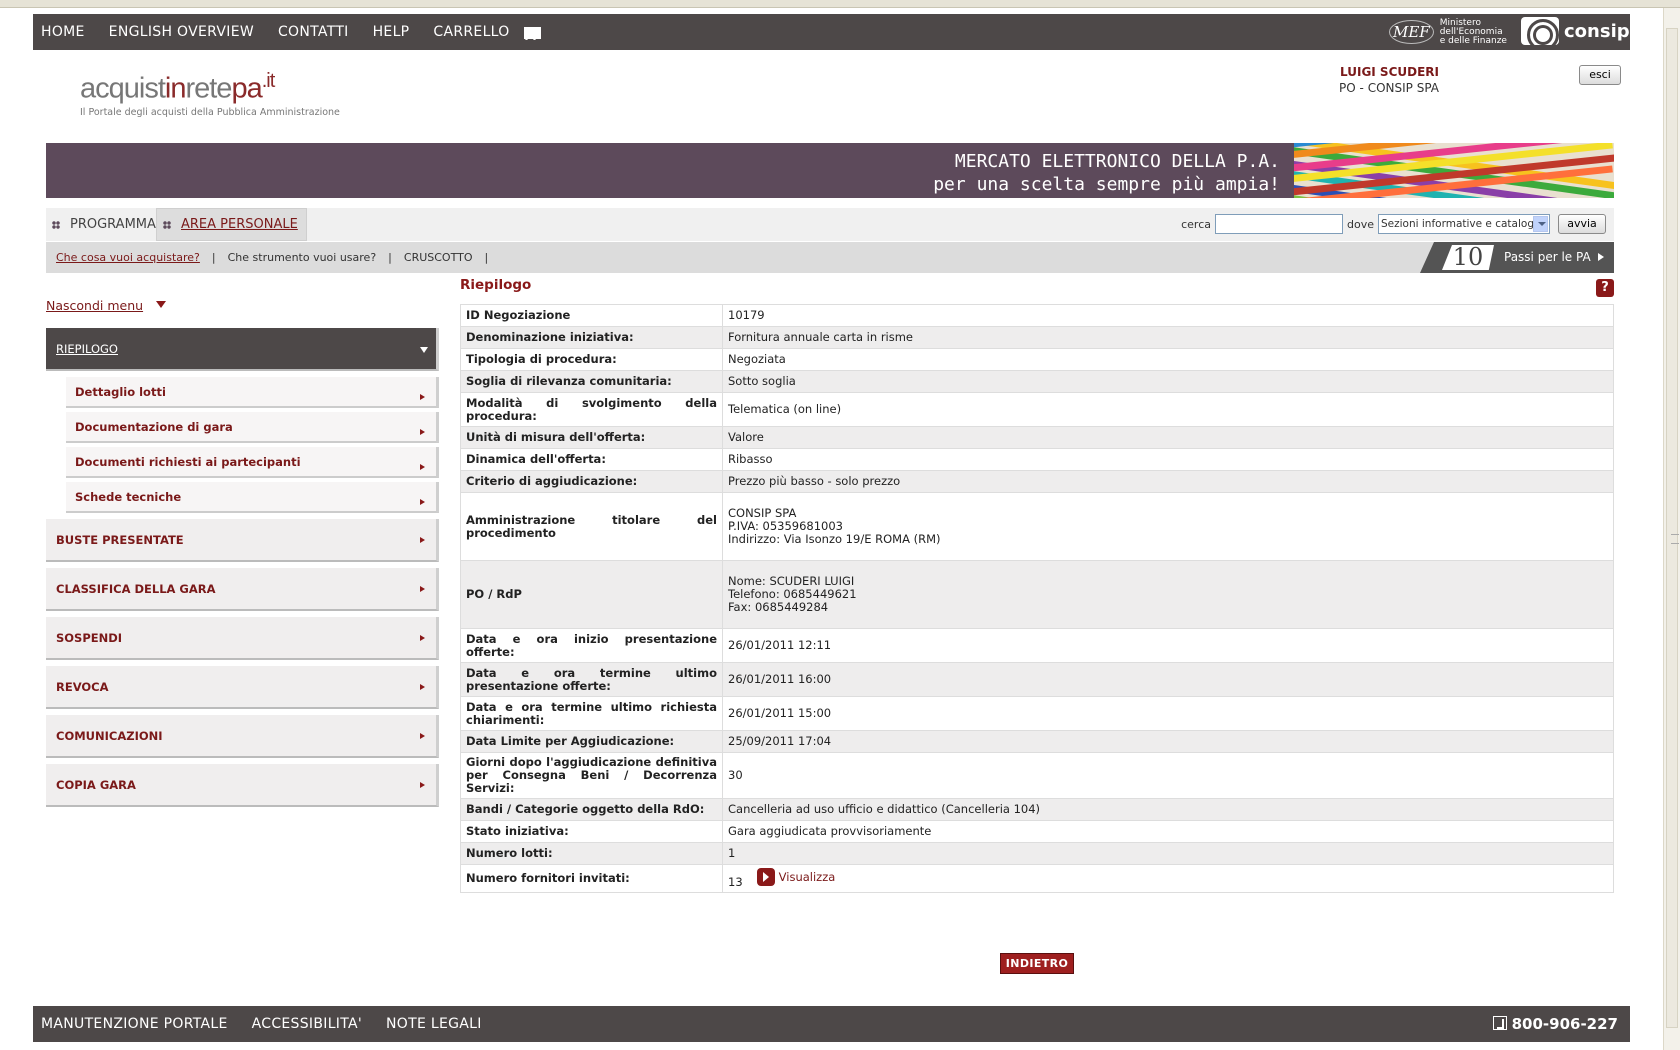  What do you see at coordinates (434, 1024) in the screenshot?
I see `footer-note-legali: NOTE LEGALI` at bounding box center [434, 1024].